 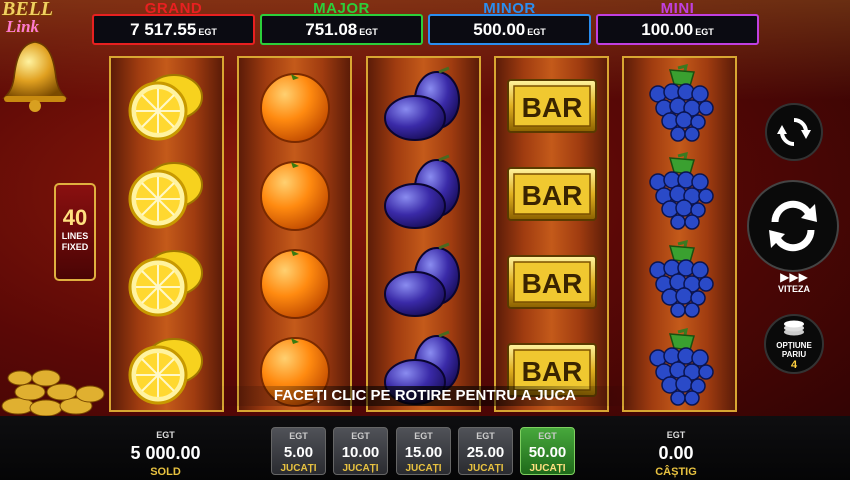 I want to click on bet-button-5: EGT 50.00 JUCAȚI, so click(x=547, y=451).